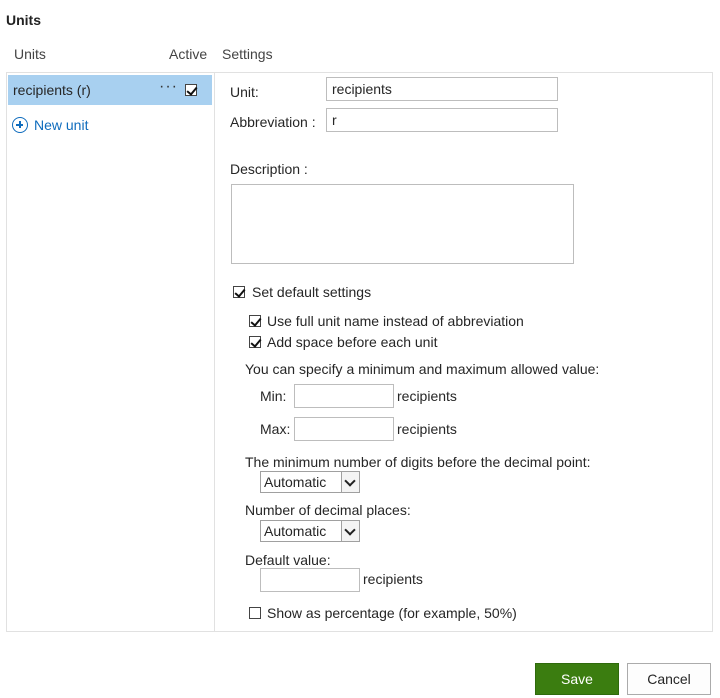 The width and height of the screenshot is (720, 698). I want to click on add-space-checkbox, so click(255, 342).